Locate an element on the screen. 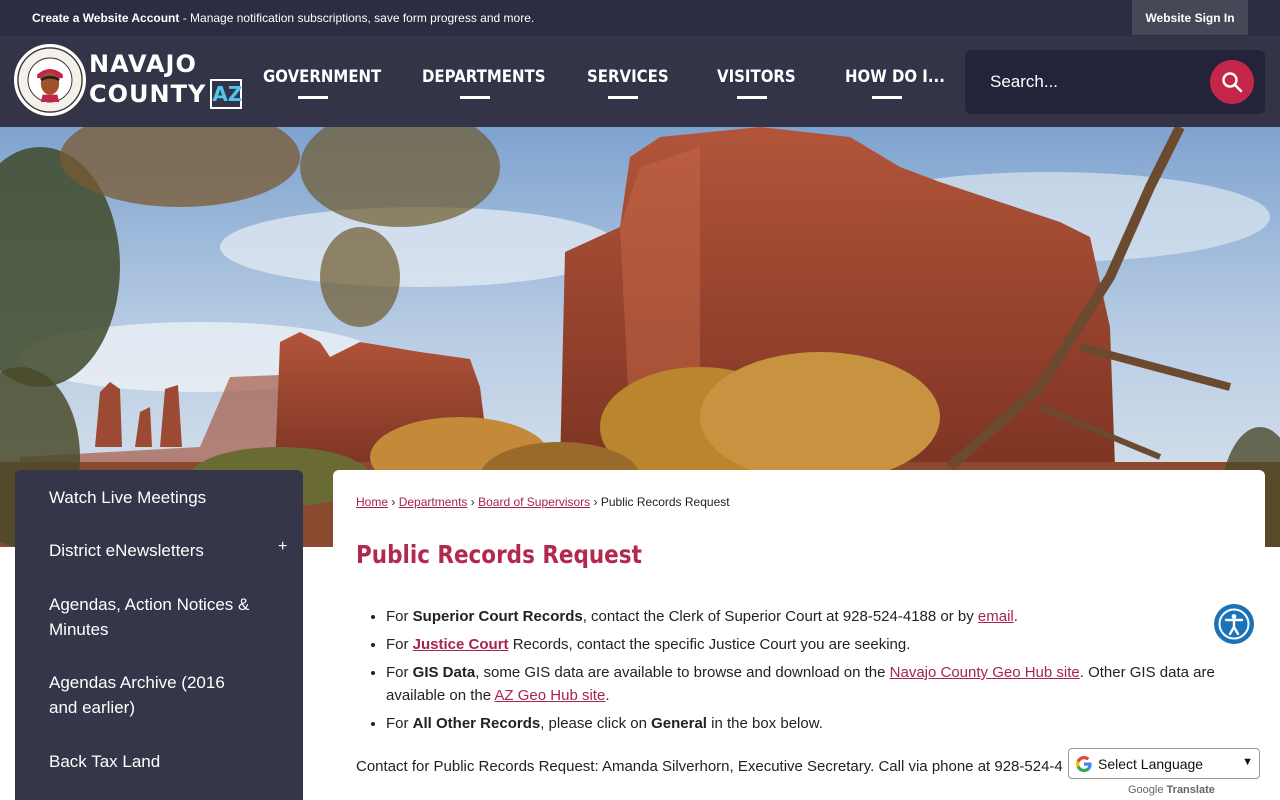 This screenshot has width=1280, height=800. nav-government: GOVERNMENT is located at coordinates (322, 77).